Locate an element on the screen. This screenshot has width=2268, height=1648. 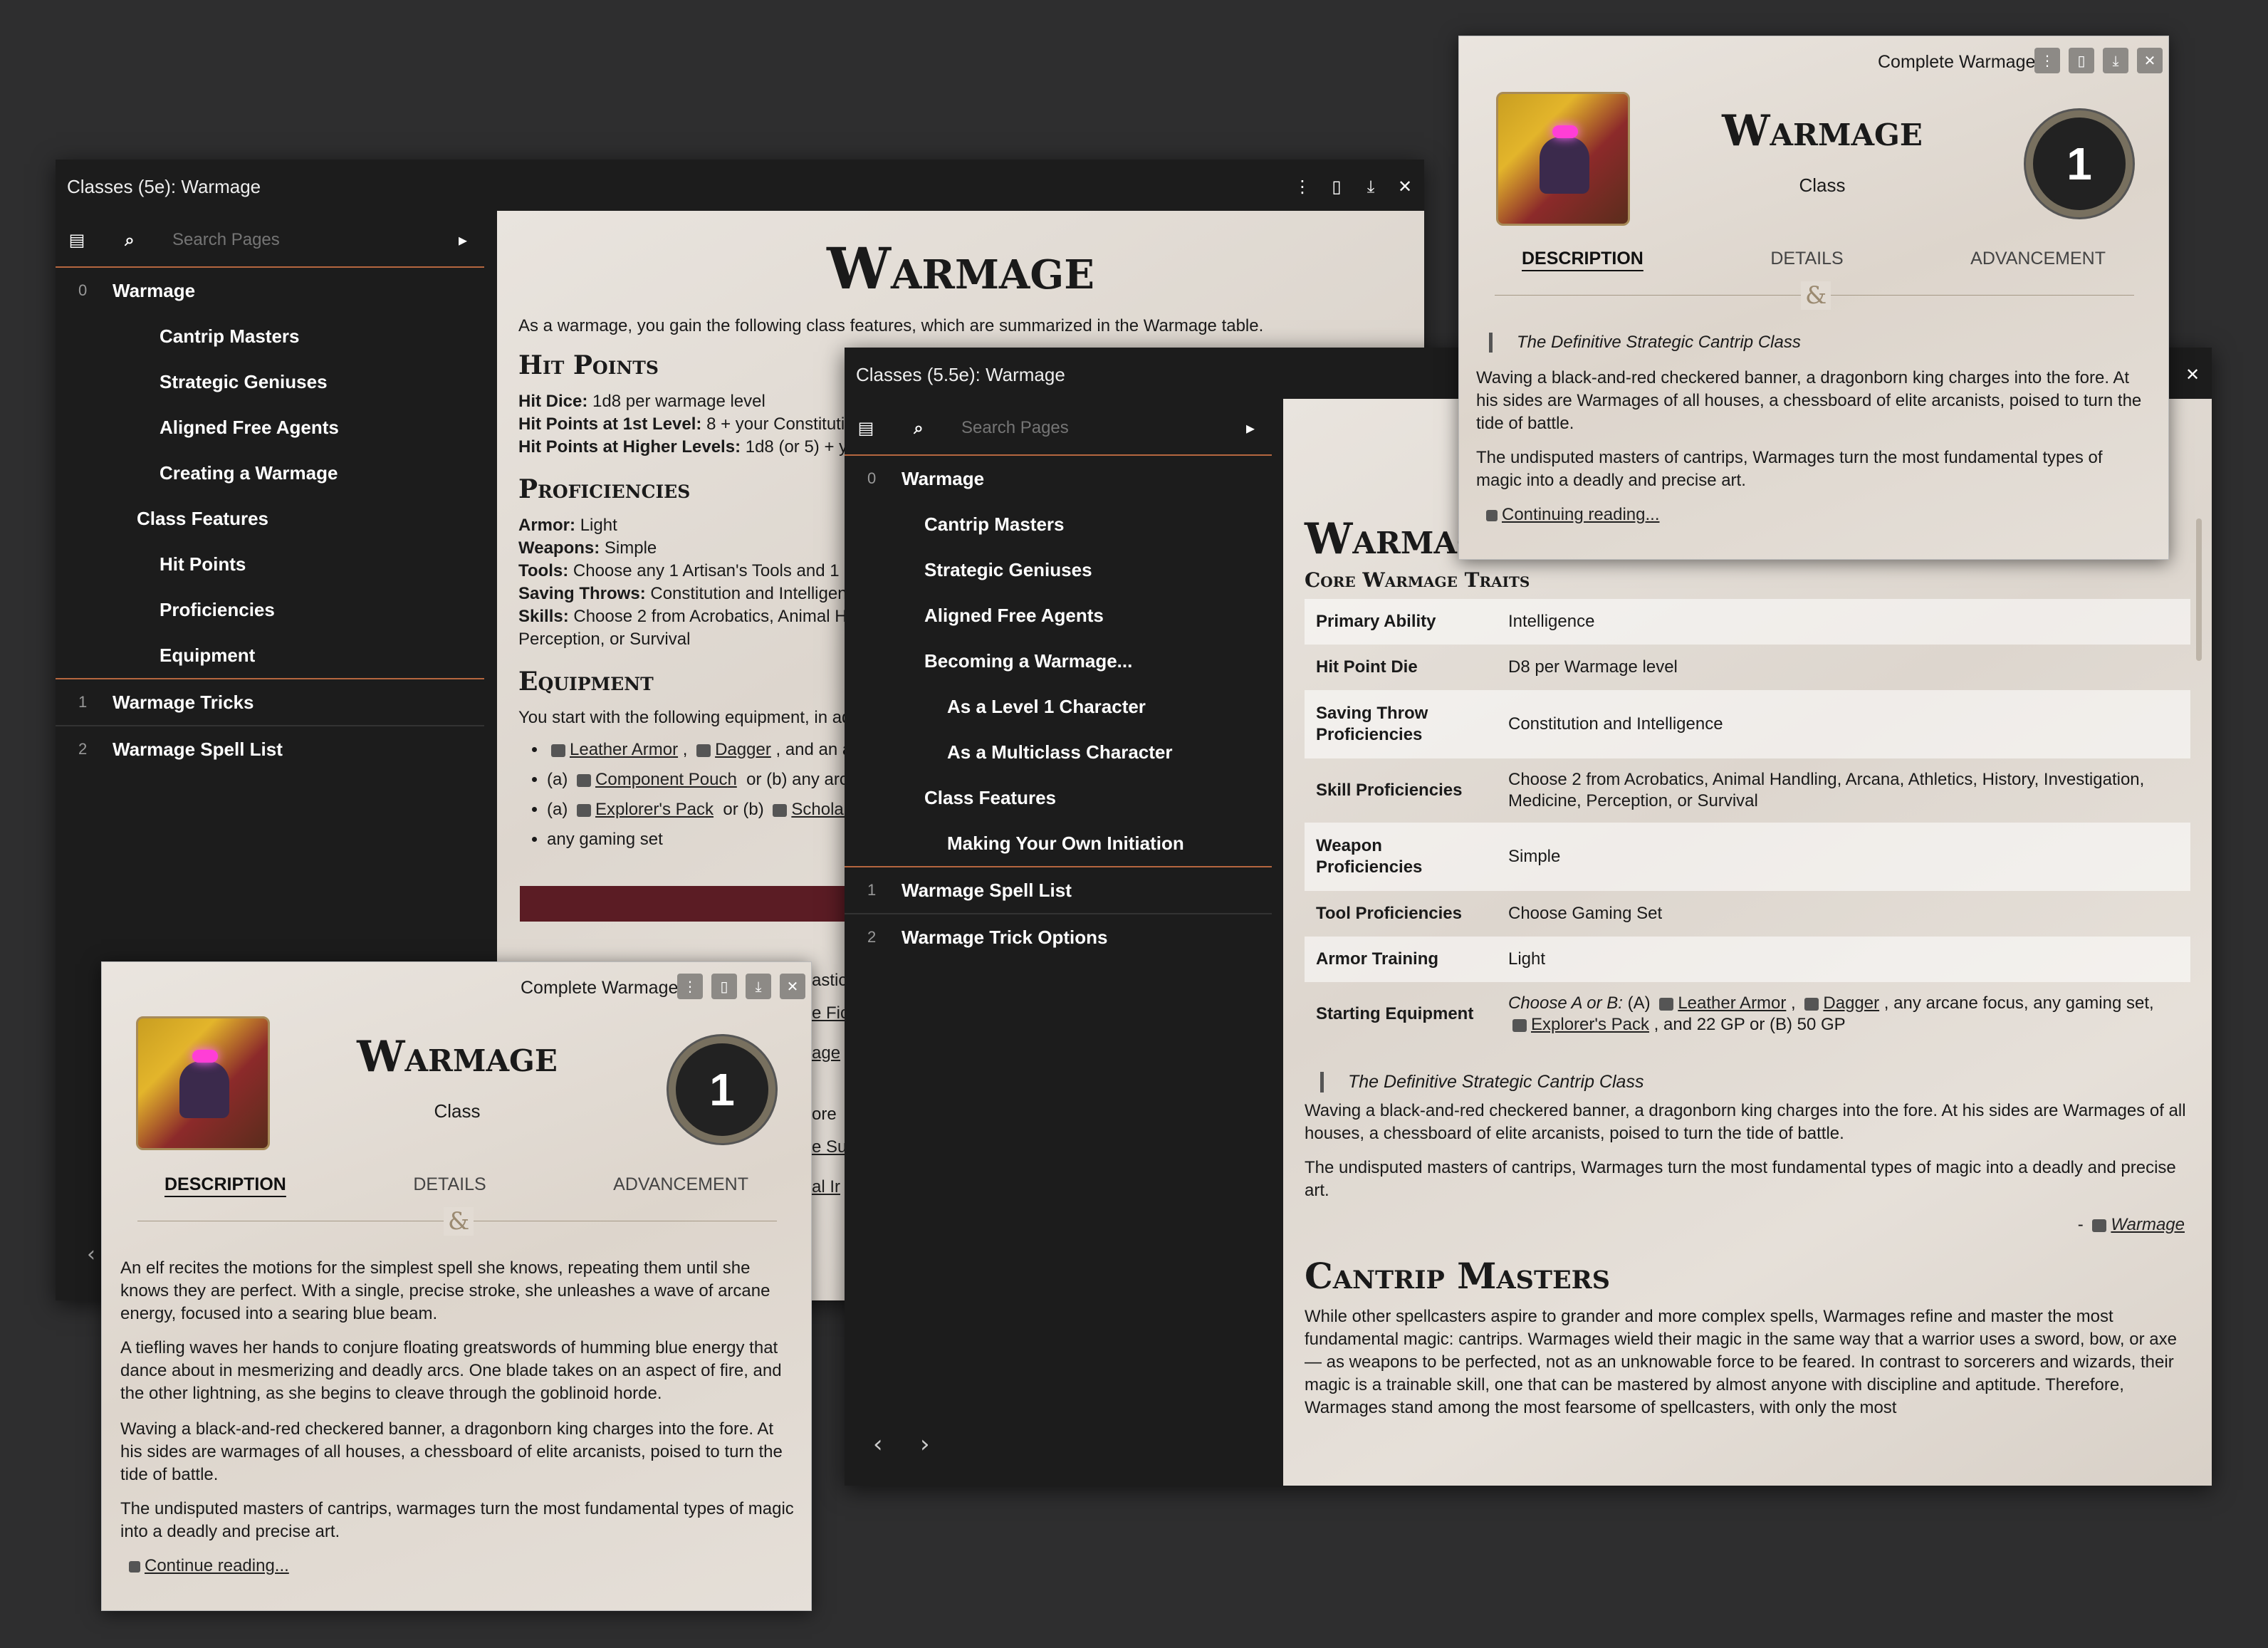
fragment: ore is located at coordinates (825, 1114).